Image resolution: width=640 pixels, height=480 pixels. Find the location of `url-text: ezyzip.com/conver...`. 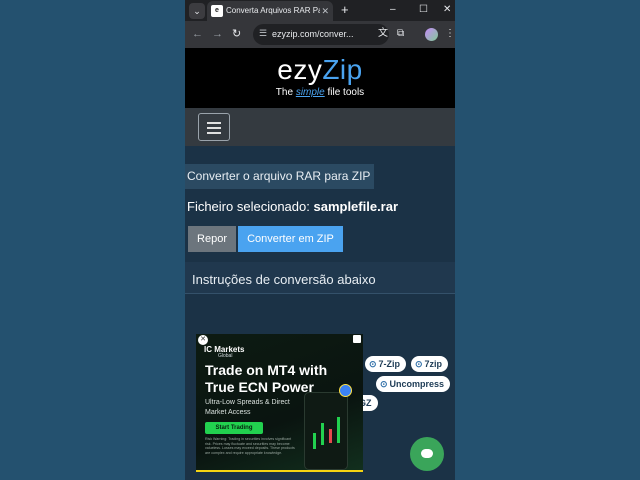

url-text: ezyzip.com/conver... is located at coordinates (313, 34).